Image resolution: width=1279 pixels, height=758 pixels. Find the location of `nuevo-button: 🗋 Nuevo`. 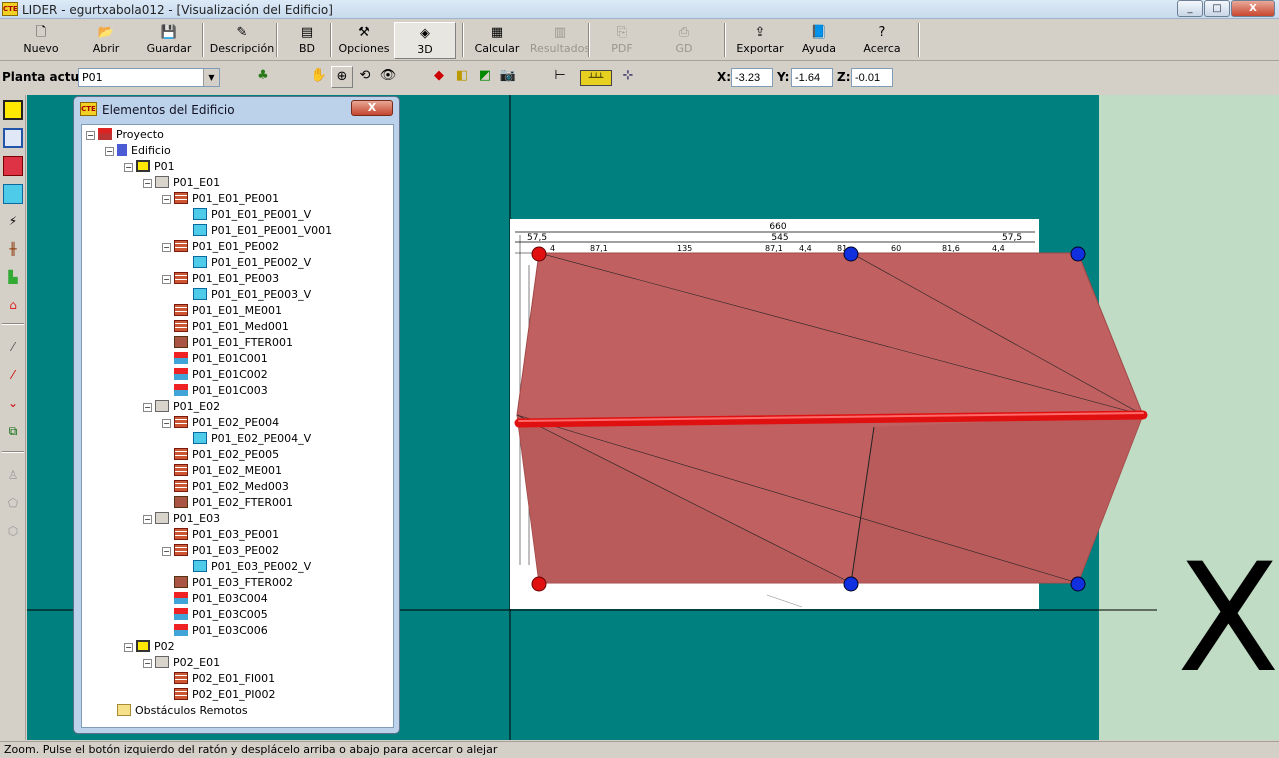

nuevo-button: 🗋 Nuevo is located at coordinates (41, 40).